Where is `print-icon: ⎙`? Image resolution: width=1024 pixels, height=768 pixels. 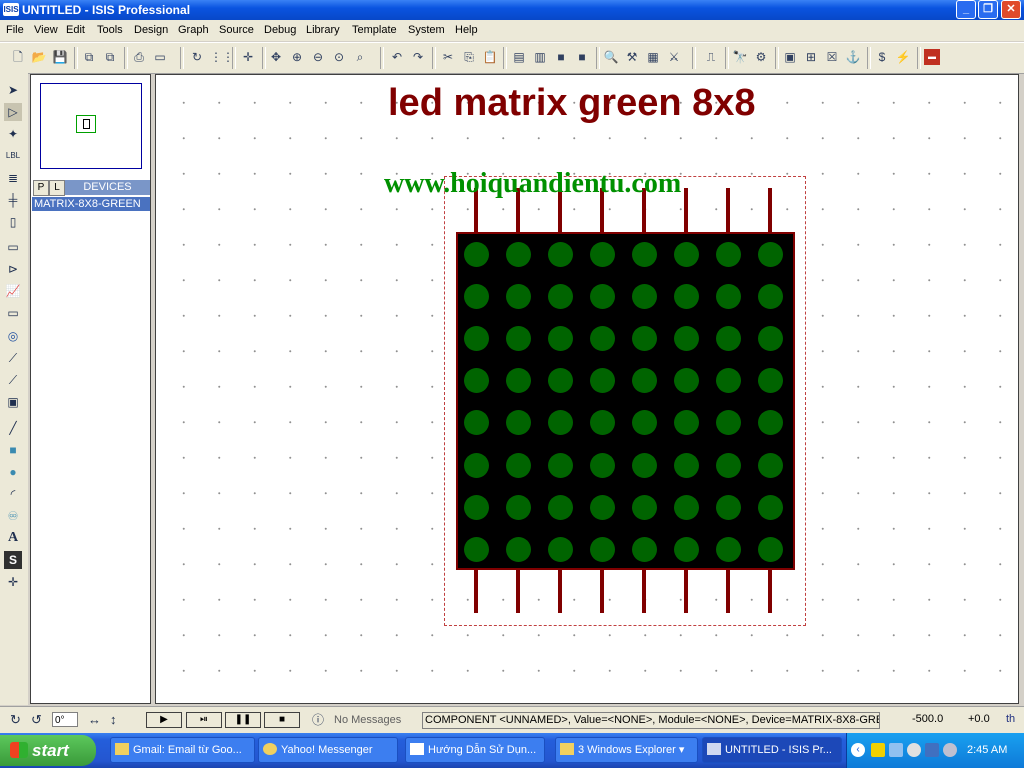 print-icon: ⎙ is located at coordinates (139, 57).